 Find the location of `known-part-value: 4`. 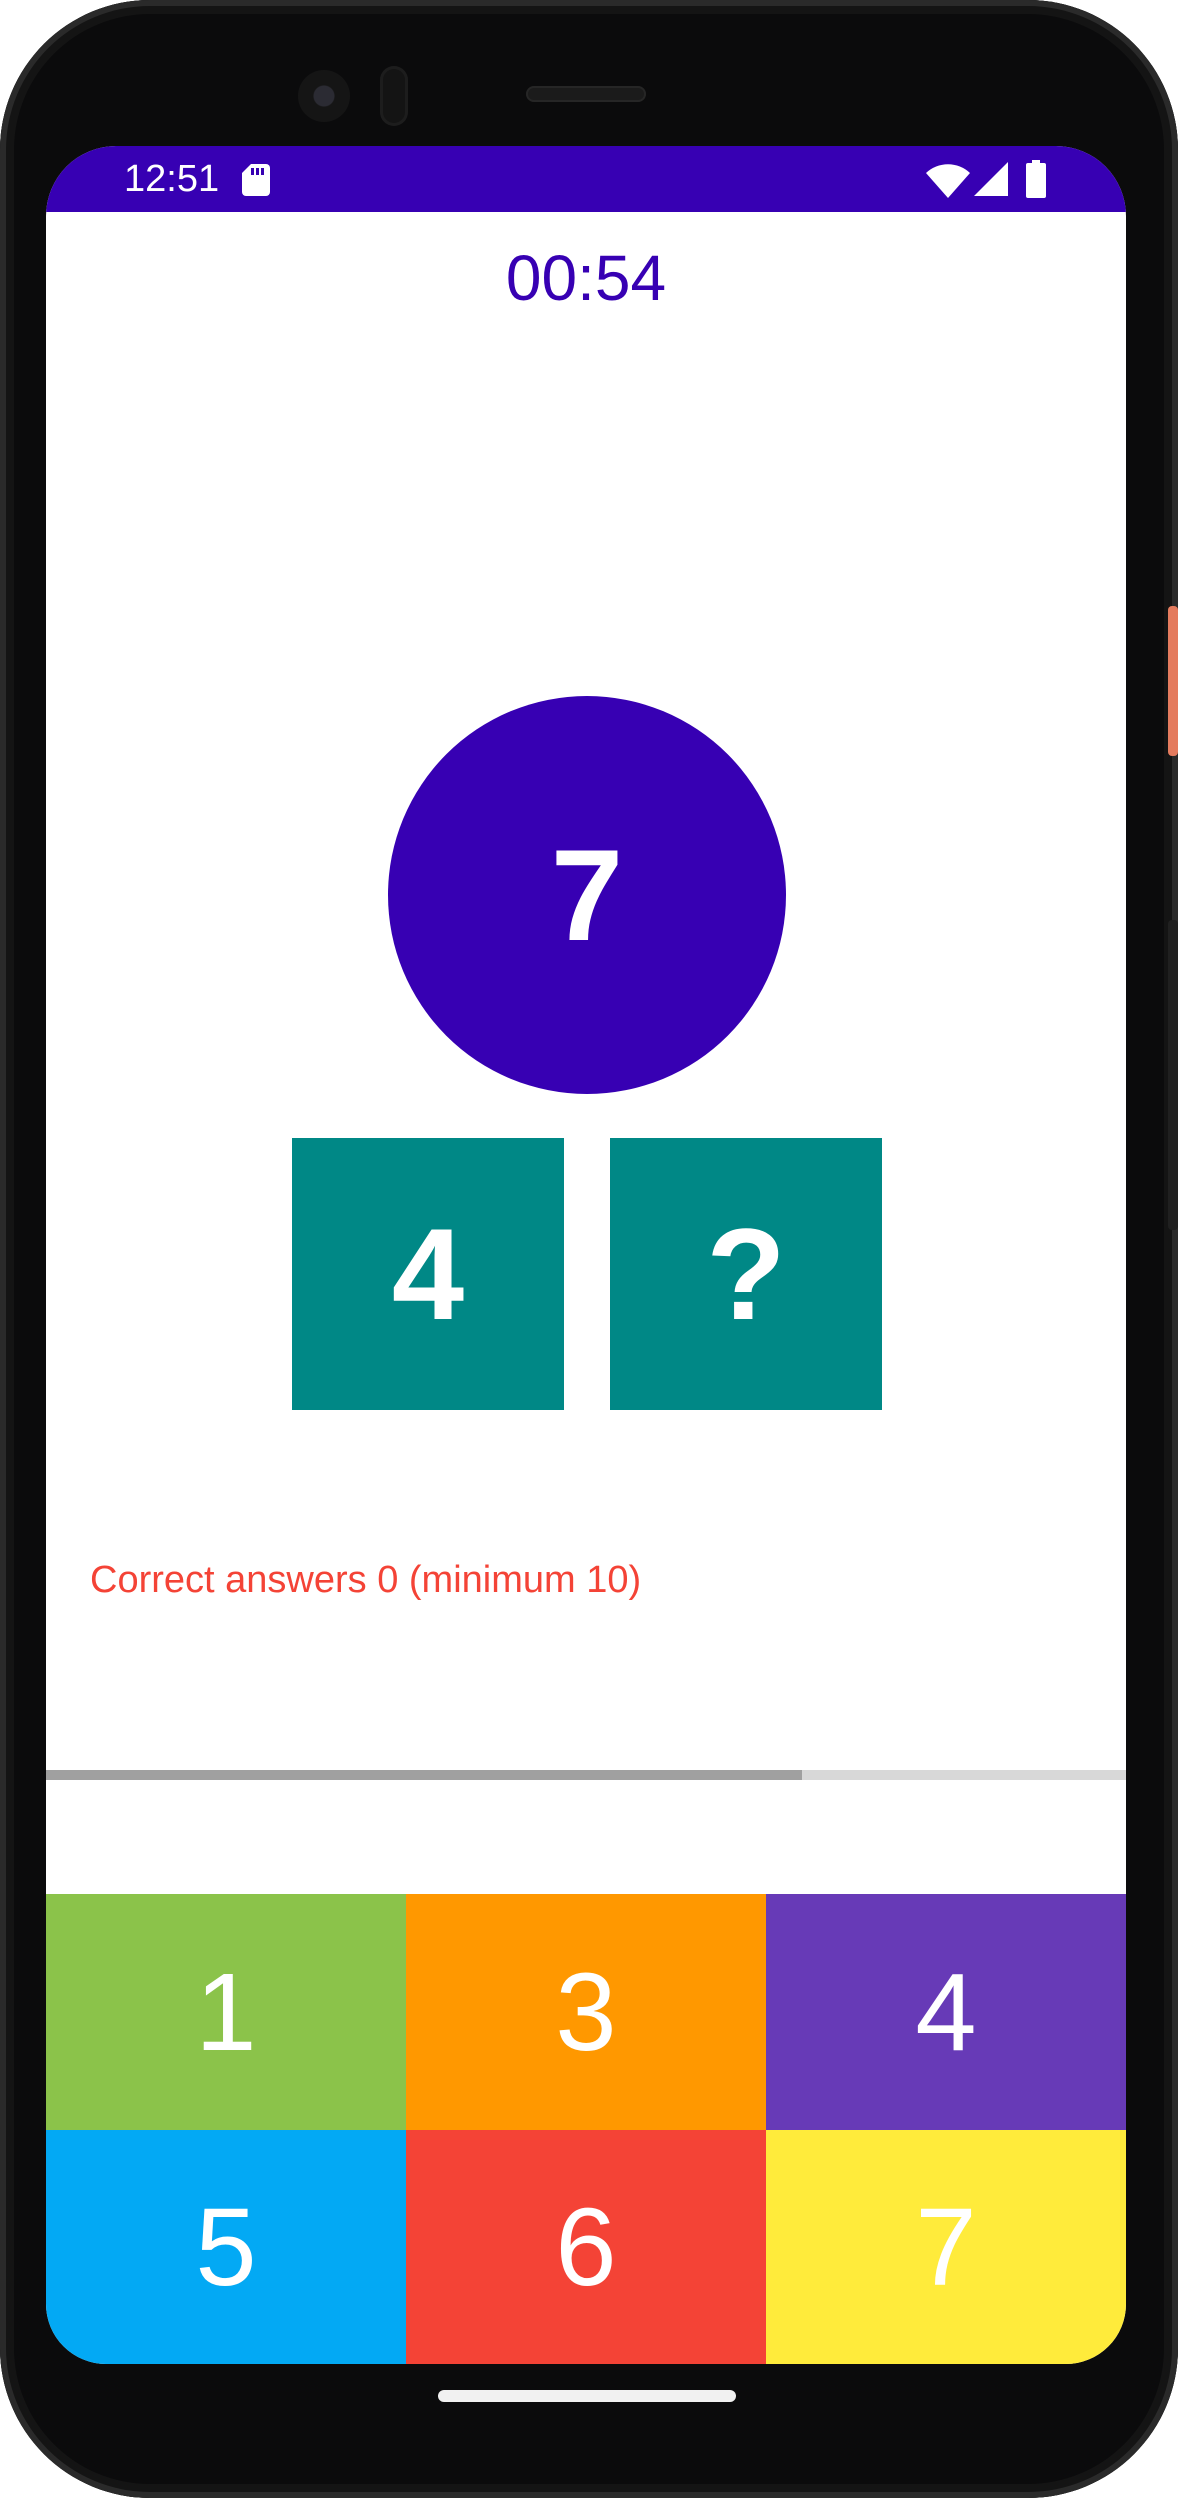

known-part-value: 4 is located at coordinates (428, 1274).